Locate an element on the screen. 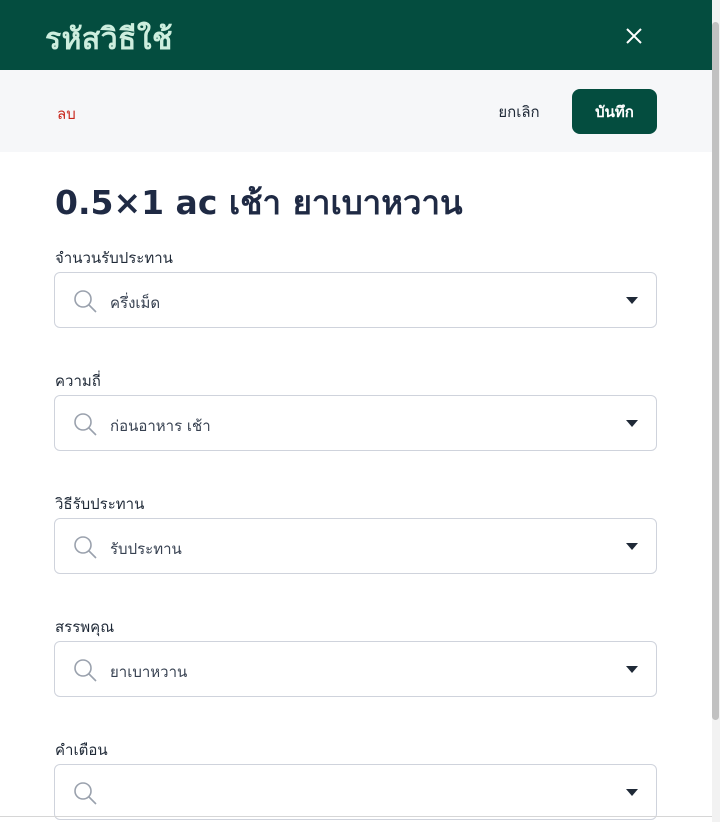  frequency-select: ก่อนอาหาร เช้า is located at coordinates (355, 423).